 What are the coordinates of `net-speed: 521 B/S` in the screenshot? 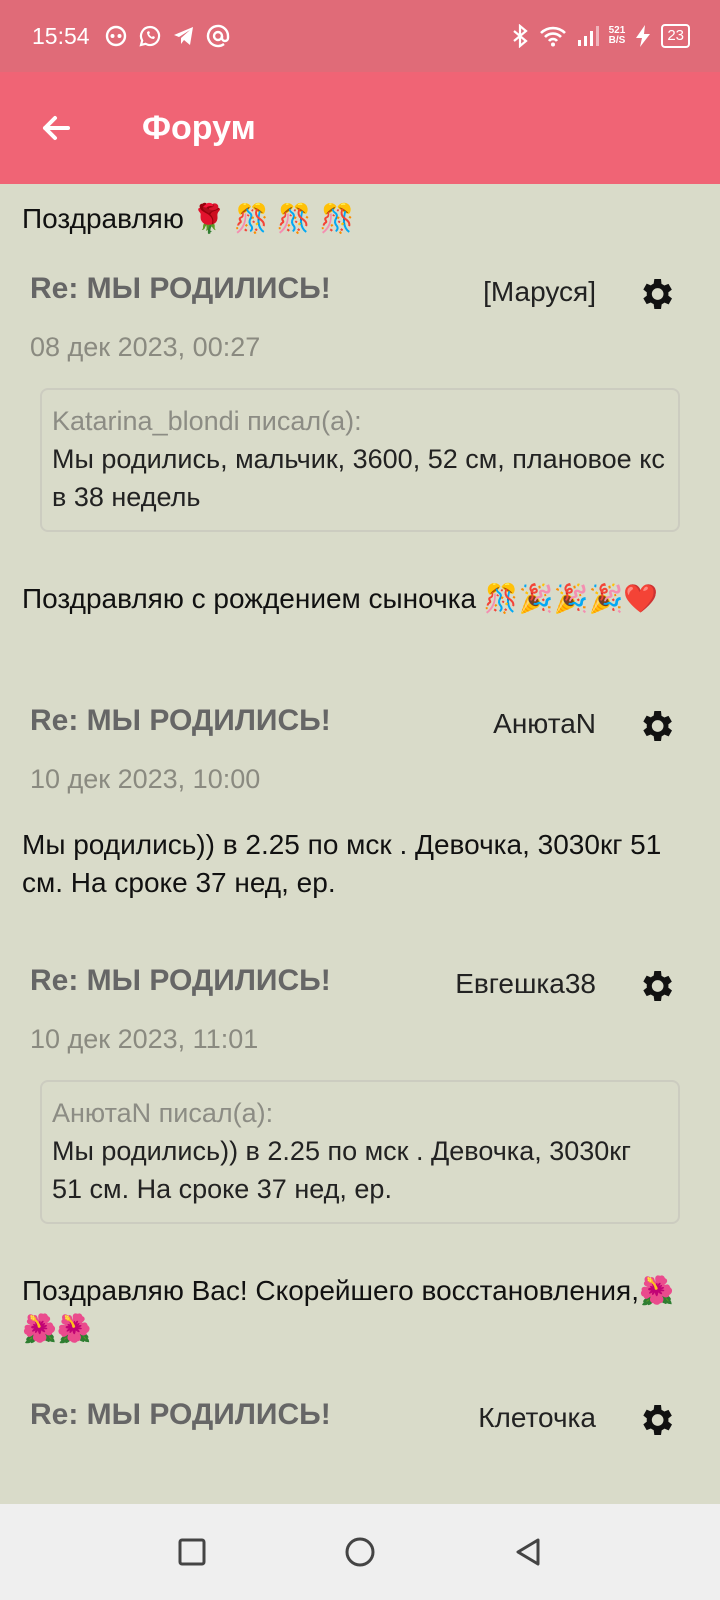 It's located at (617, 36).